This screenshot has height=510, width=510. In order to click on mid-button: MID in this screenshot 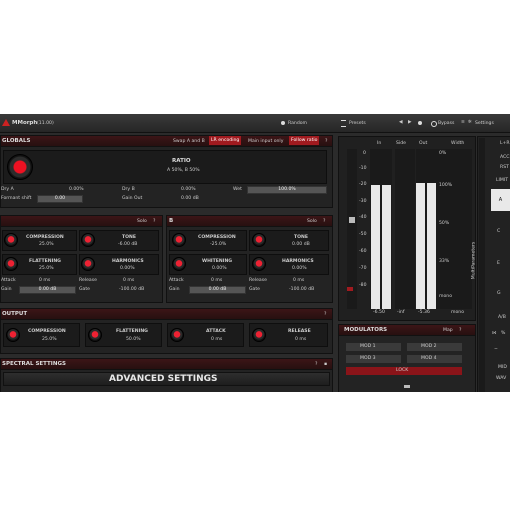, I will do `click(502, 367)`.